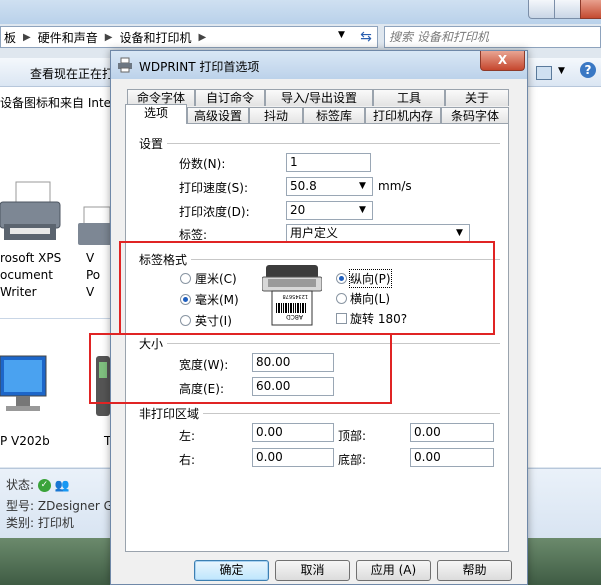 The height and width of the screenshot is (585, 601). Describe the element at coordinates (30, 275) in the screenshot. I see `device-label: rosoft XPS ocument Writer` at that location.